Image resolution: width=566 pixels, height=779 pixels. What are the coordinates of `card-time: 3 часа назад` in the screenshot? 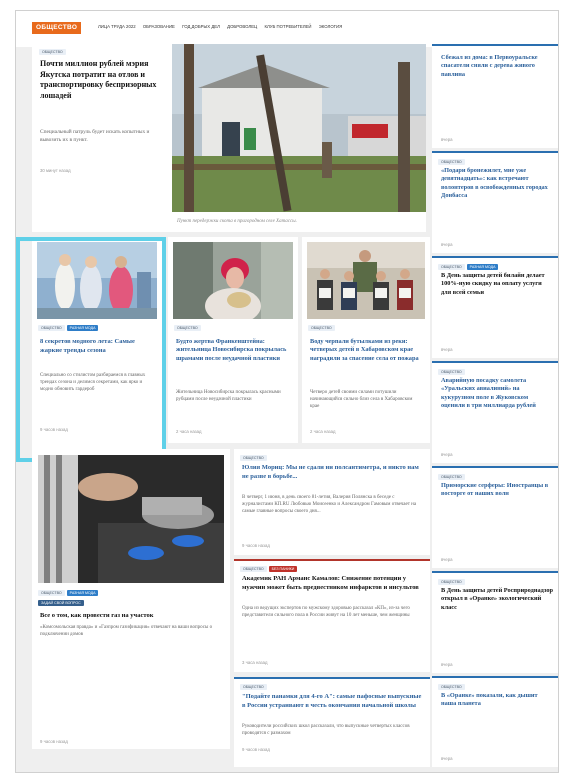 It's located at (255, 662).